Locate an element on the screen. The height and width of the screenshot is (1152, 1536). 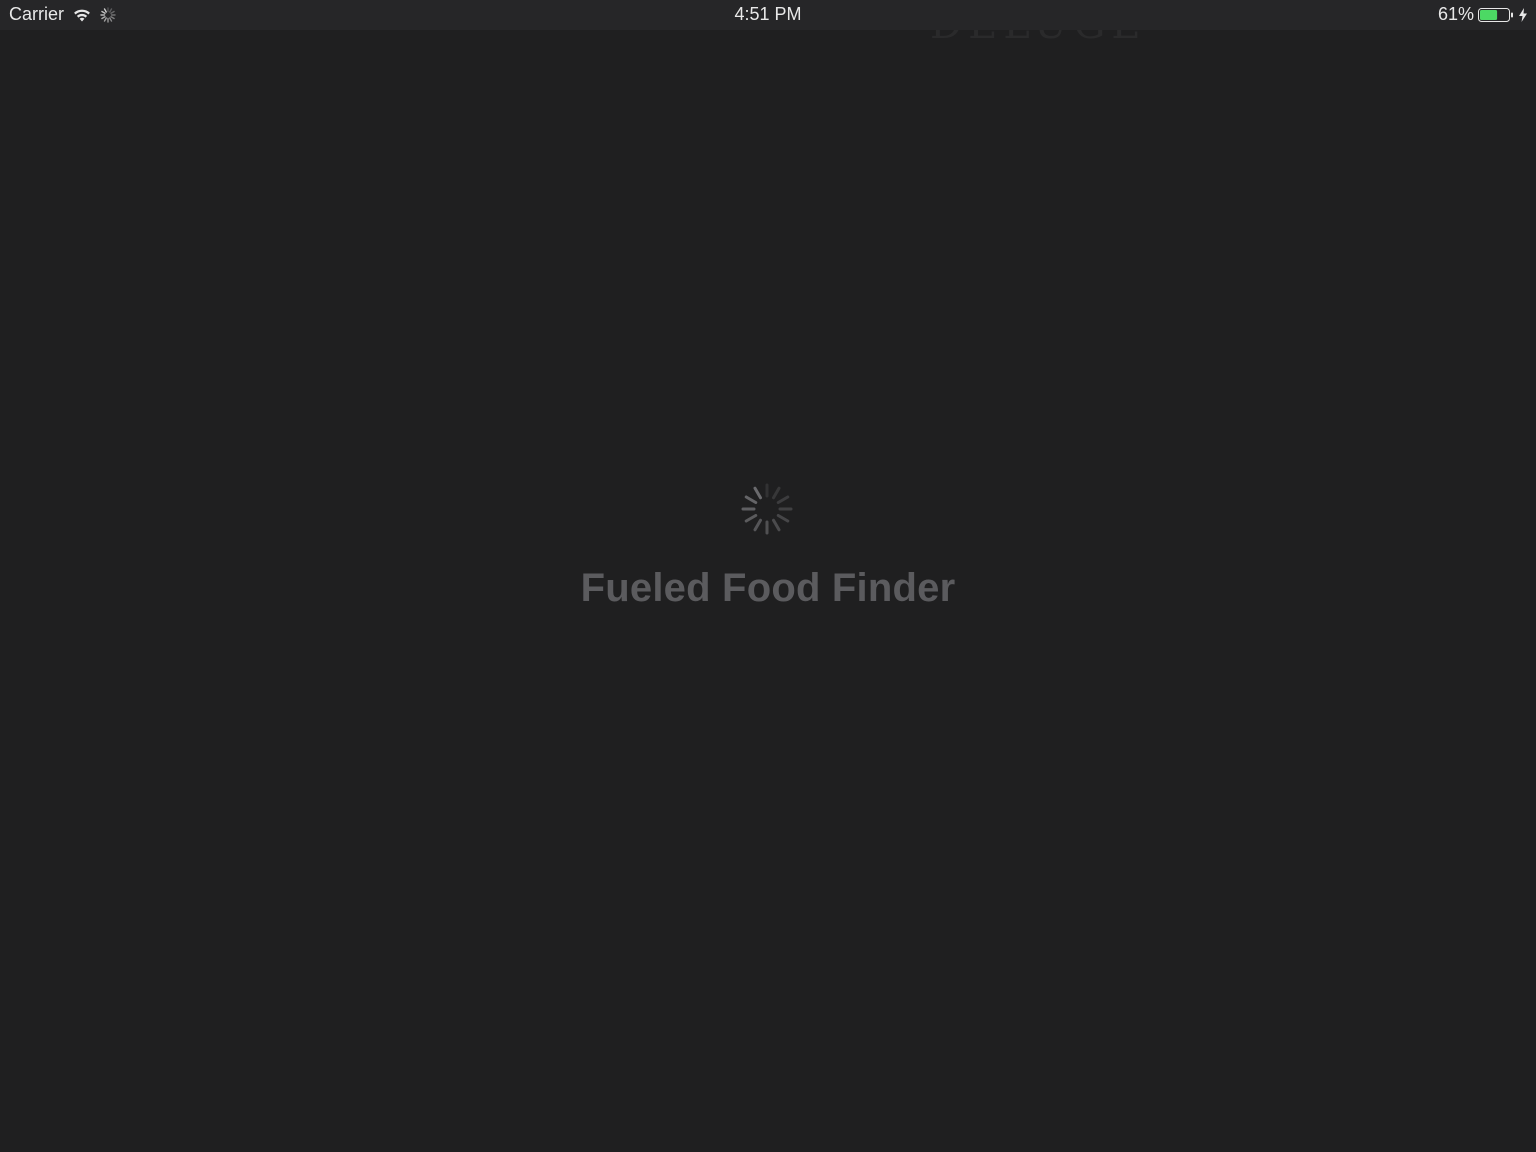
wifi-icon is located at coordinates (82, 15).